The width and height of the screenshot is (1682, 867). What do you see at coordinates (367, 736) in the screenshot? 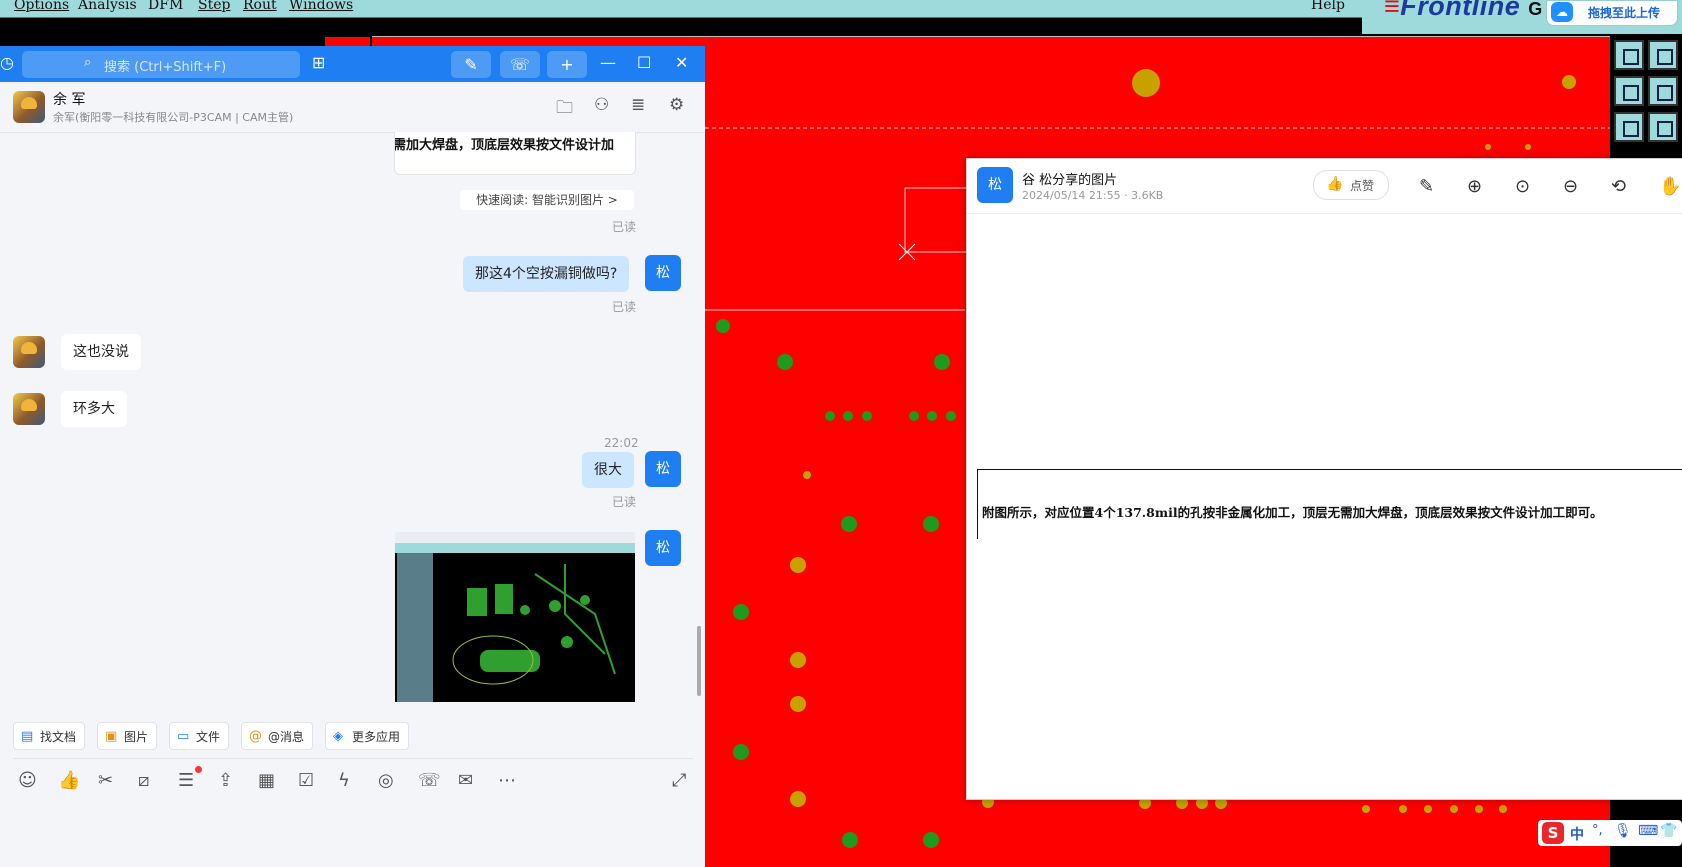
I see `chip-more-apps: ◈ 更多应用` at bounding box center [367, 736].